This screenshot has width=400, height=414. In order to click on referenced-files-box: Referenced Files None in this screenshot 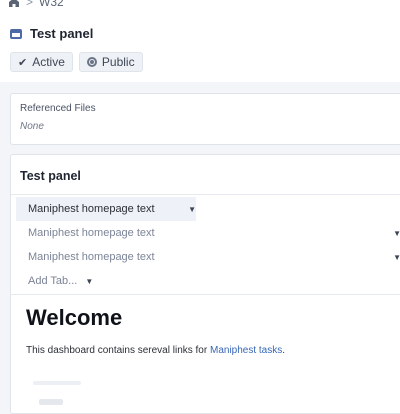, I will do `click(205, 119)`.